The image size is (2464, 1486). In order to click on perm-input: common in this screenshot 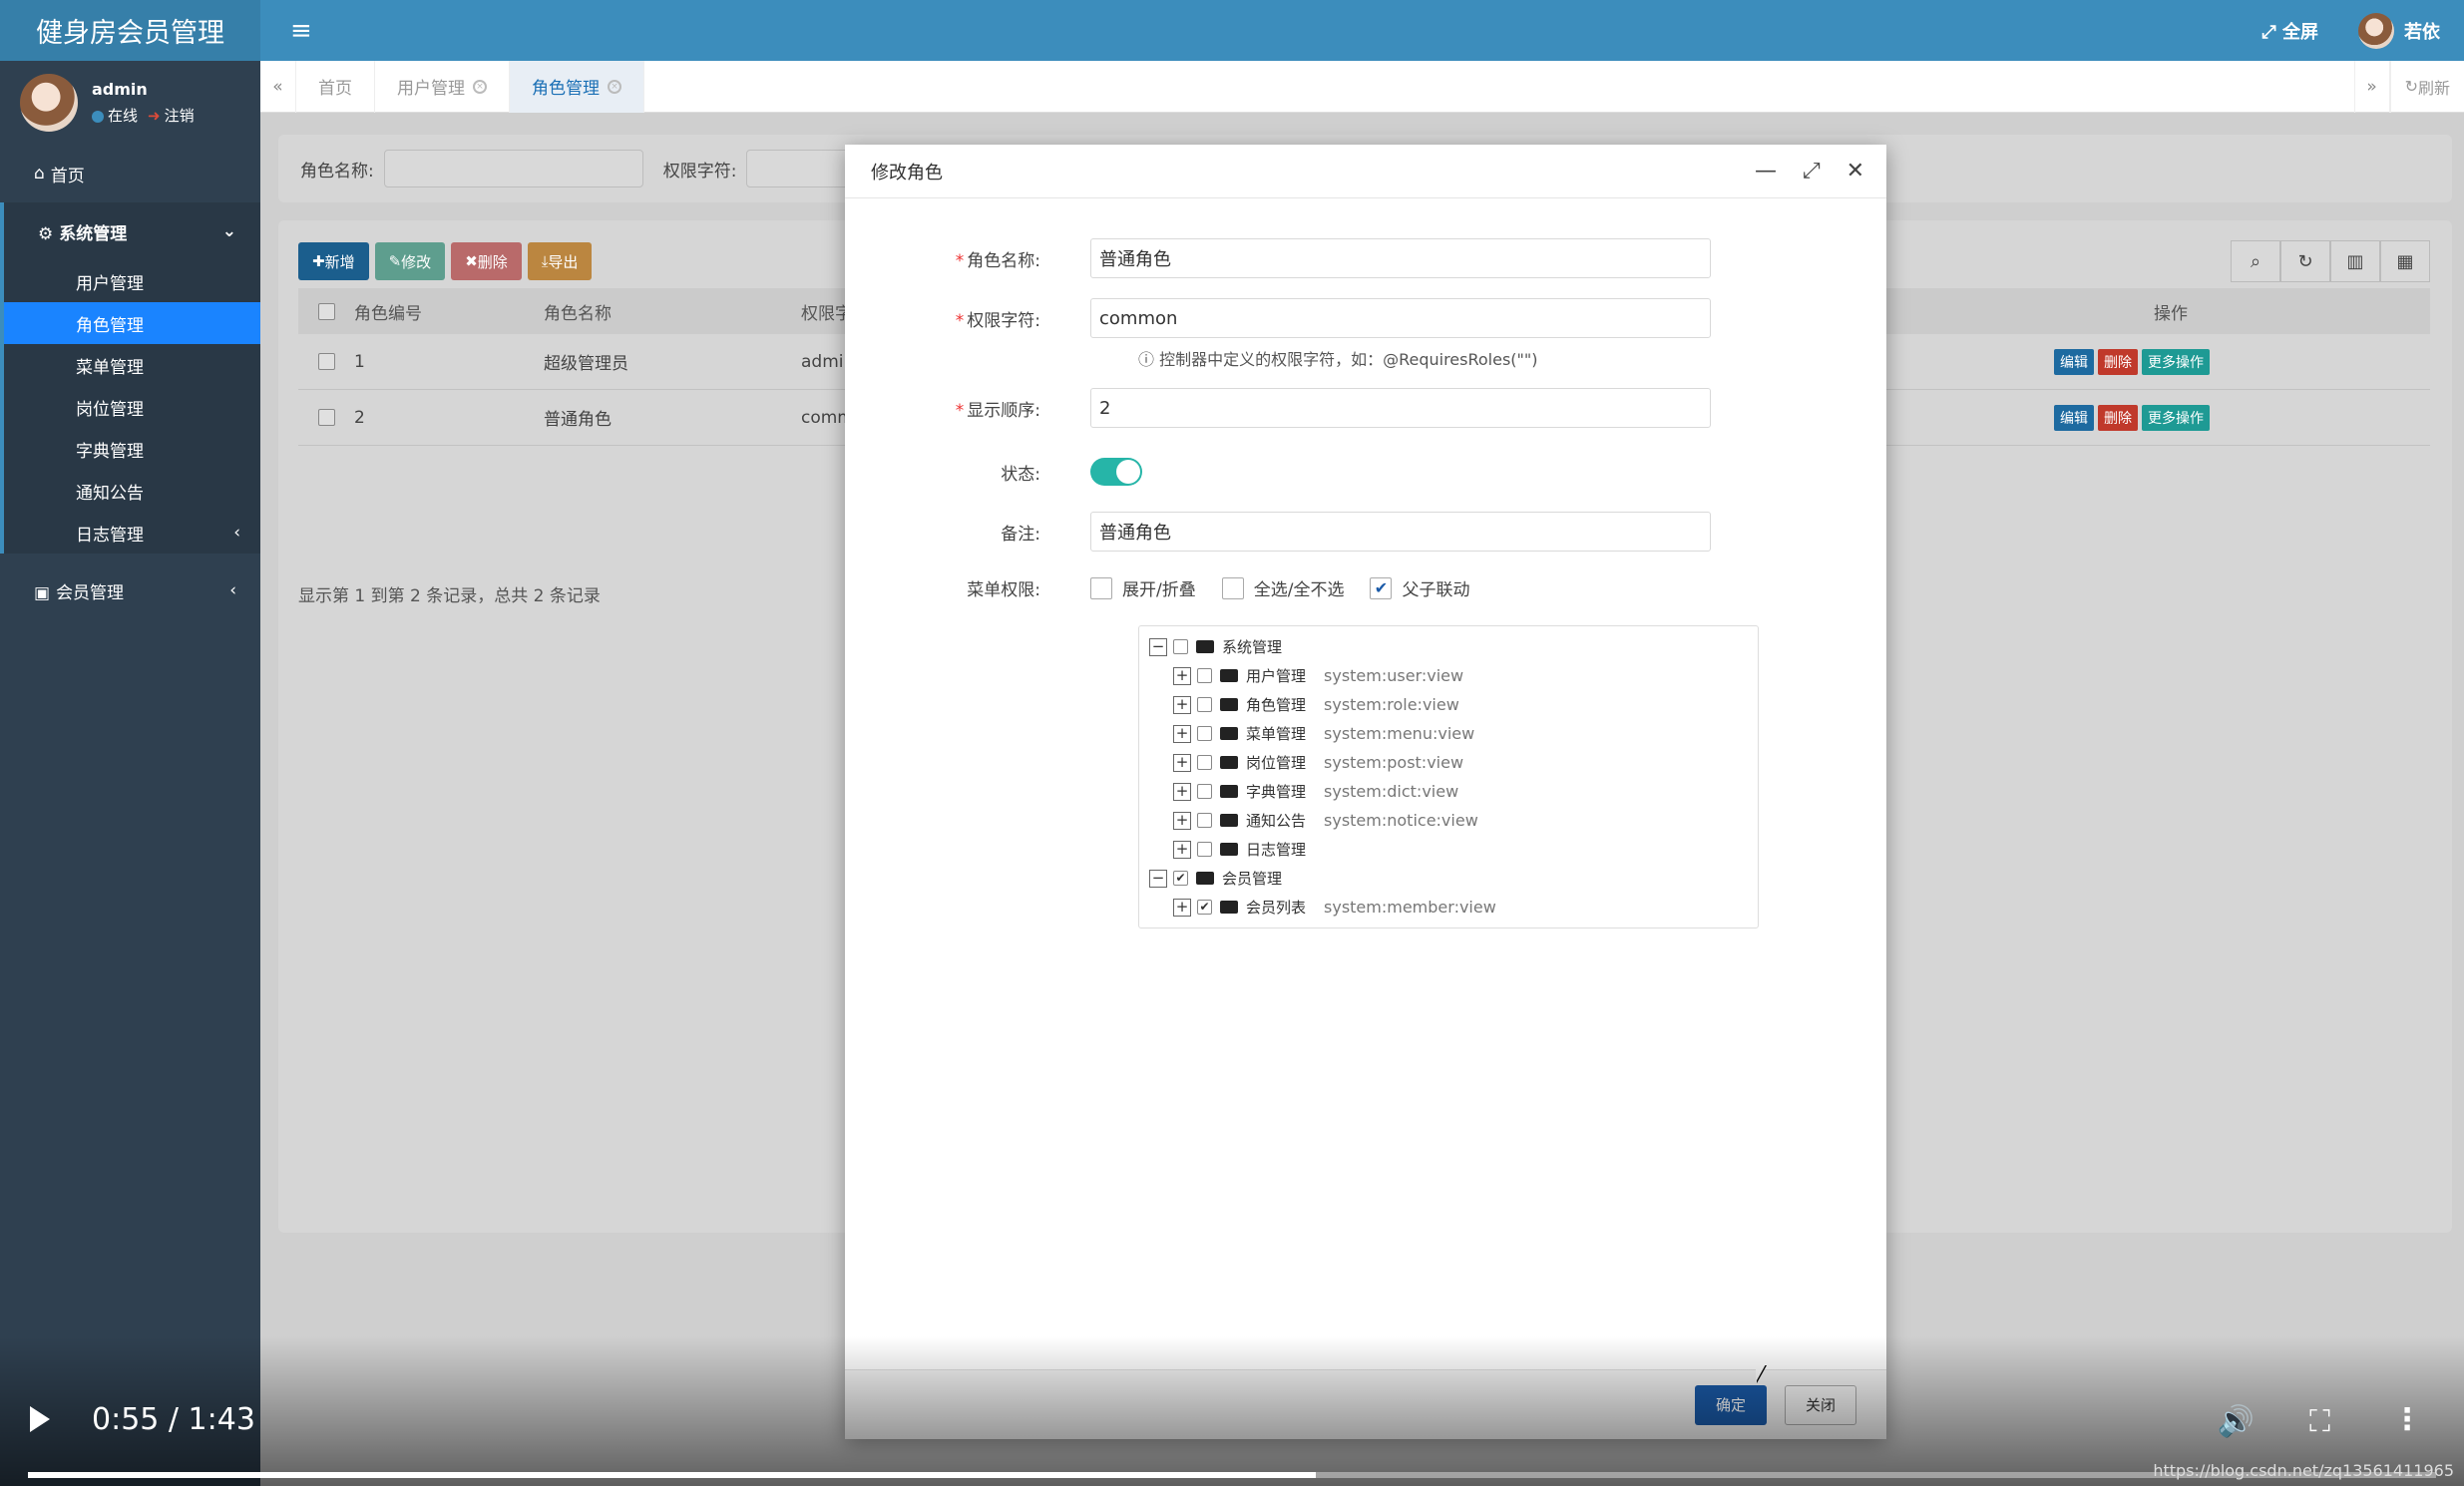, I will do `click(1400, 318)`.